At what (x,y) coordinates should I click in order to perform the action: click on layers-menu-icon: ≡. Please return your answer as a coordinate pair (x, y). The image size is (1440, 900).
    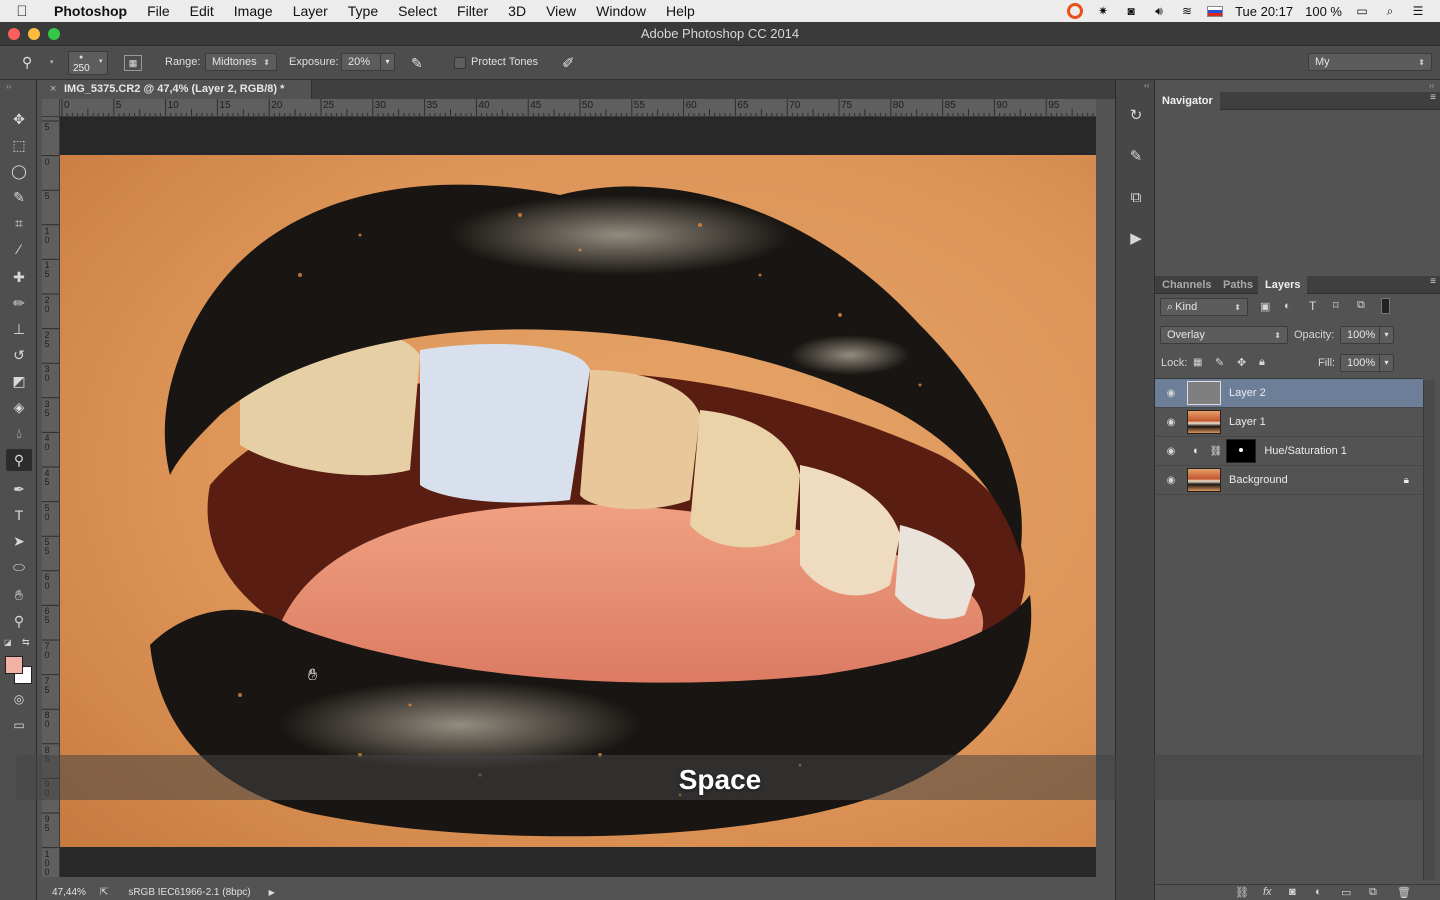
    Looking at the image, I should click on (1433, 281).